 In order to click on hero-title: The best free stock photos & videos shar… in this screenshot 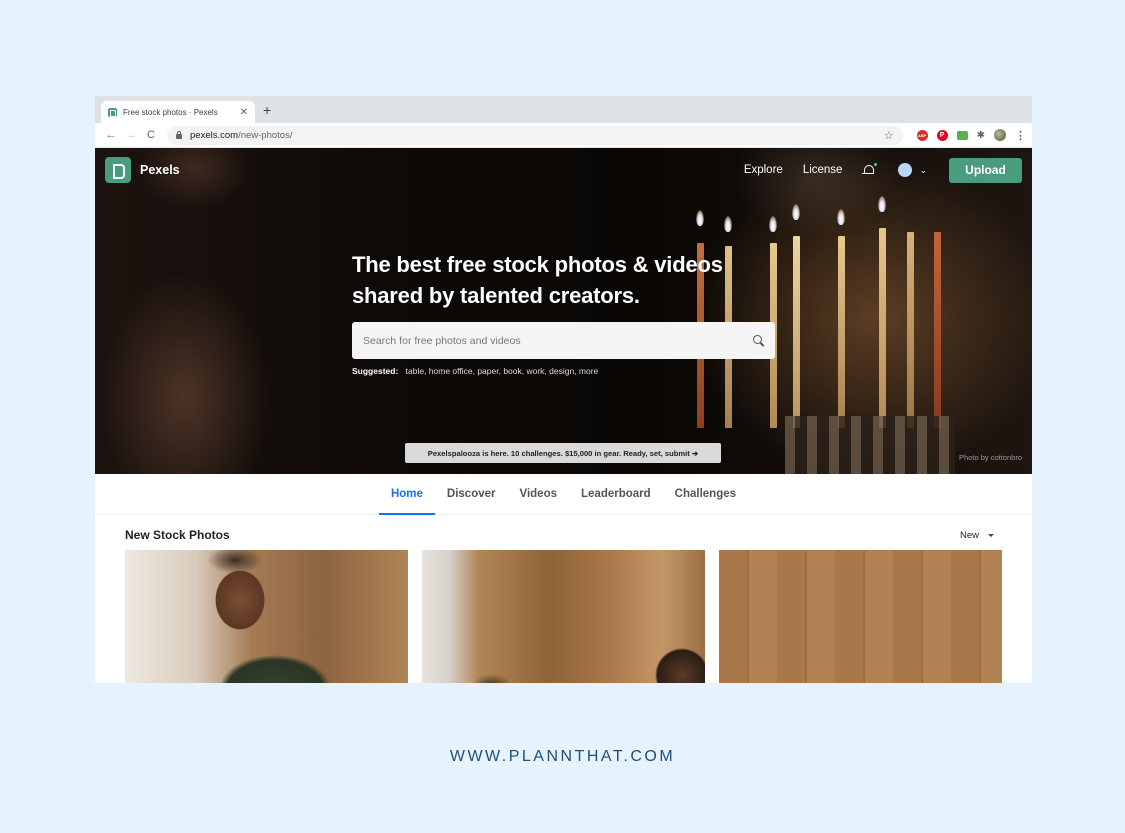, I will do `click(564, 280)`.